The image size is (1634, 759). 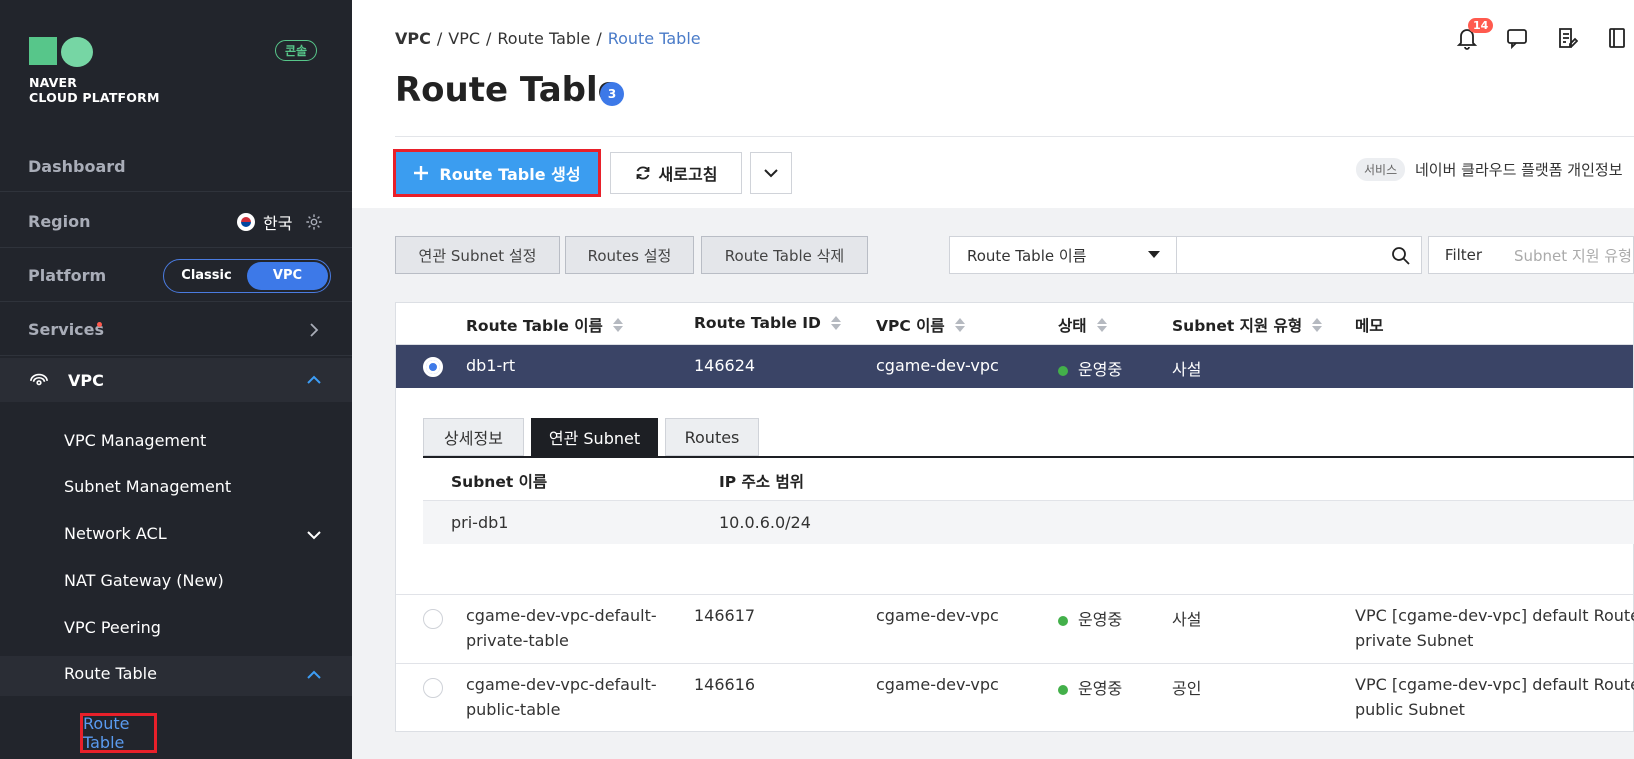 What do you see at coordinates (246, 221) in the screenshot?
I see `korea-flag-icon` at bounding box center [246, 221].